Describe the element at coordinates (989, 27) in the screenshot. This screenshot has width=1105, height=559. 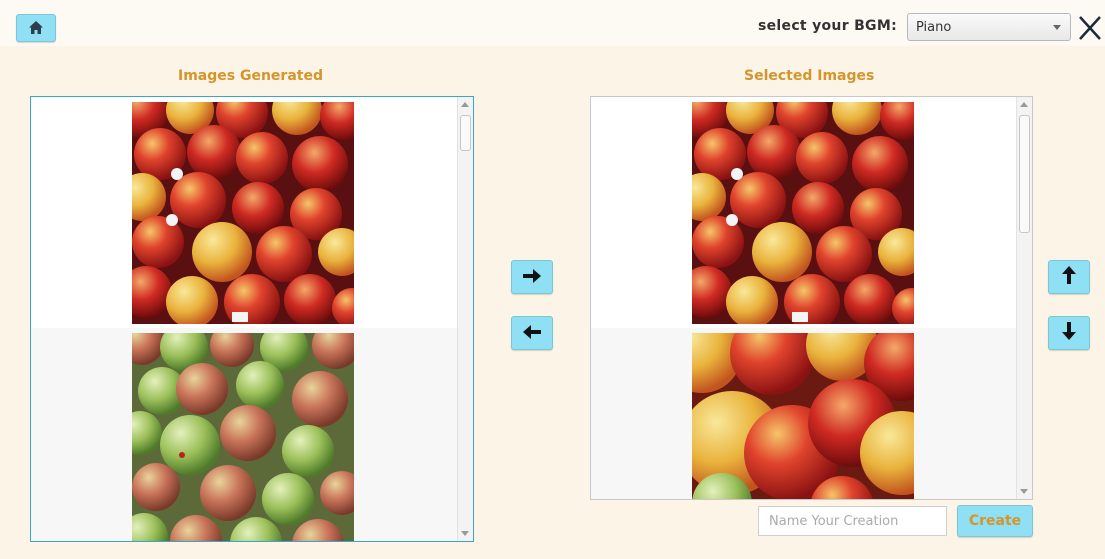
I see `bgm-select: Piano` at that location.